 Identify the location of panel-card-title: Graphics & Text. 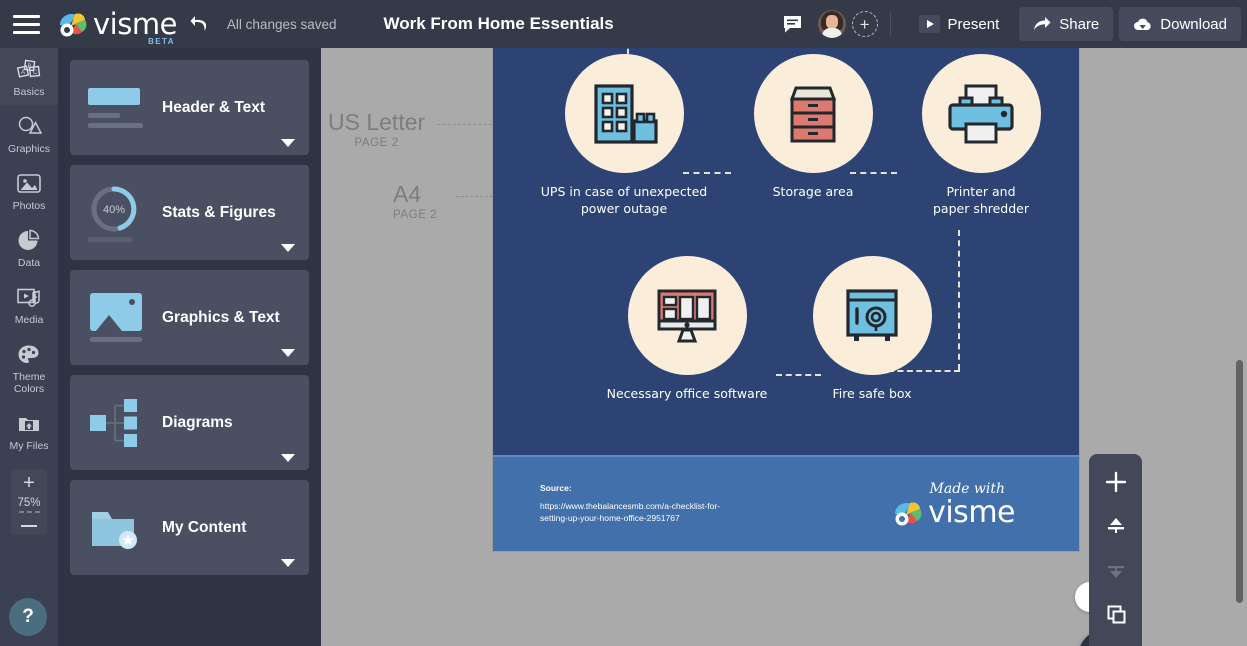
(221, 317).